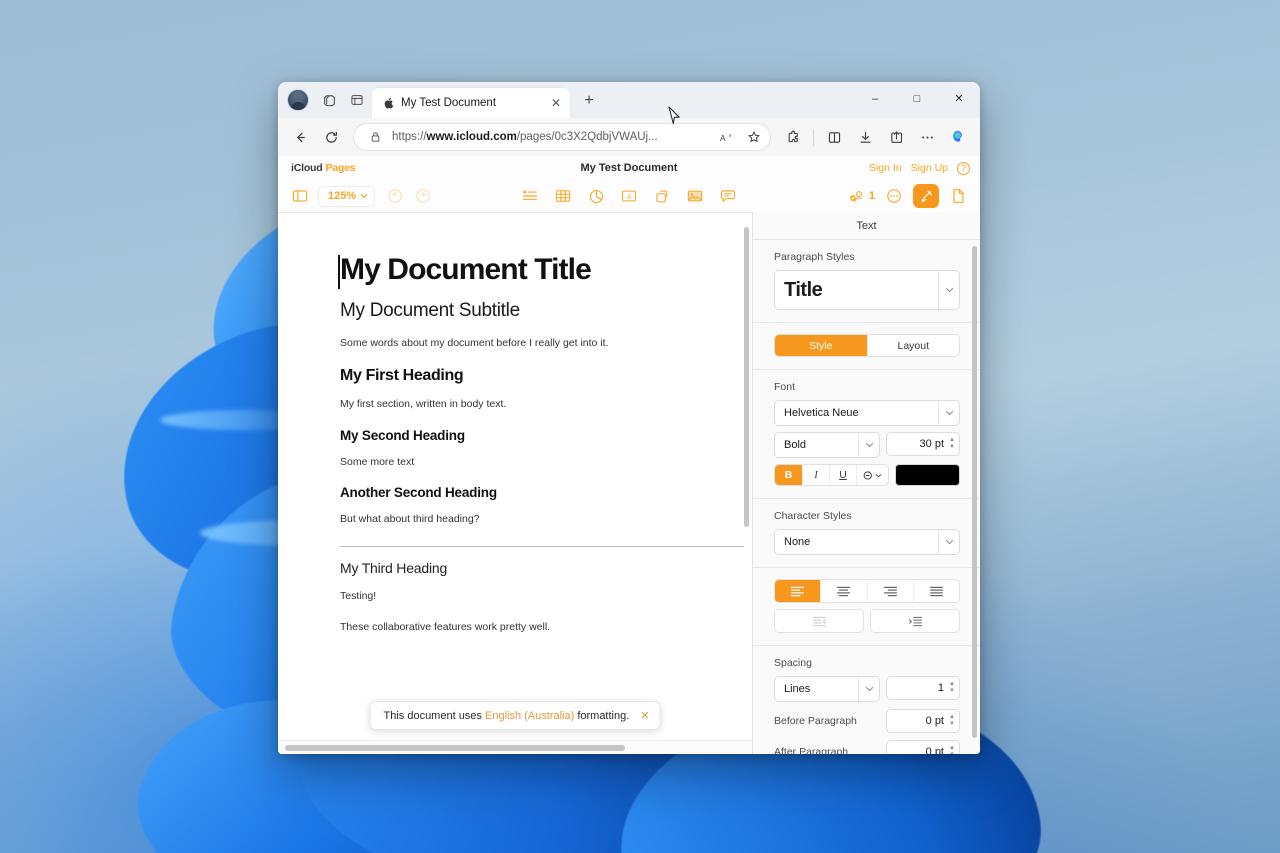 This screenshot has width=1280, height=853. I want to click on doc-heading-2: Another Second Heading, so click(542, 492).